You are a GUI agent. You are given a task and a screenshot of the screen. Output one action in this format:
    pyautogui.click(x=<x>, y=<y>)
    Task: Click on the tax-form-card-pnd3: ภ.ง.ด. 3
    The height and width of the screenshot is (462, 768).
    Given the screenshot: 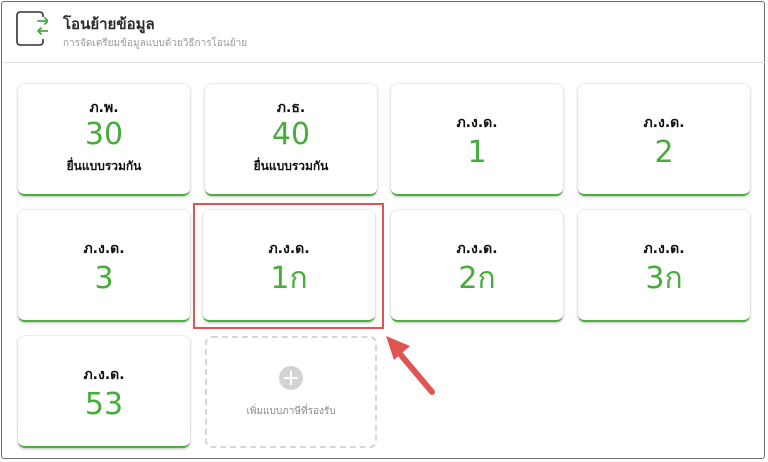 What is the action you would take?
    pyautogui.click(x=104, y=266)
    